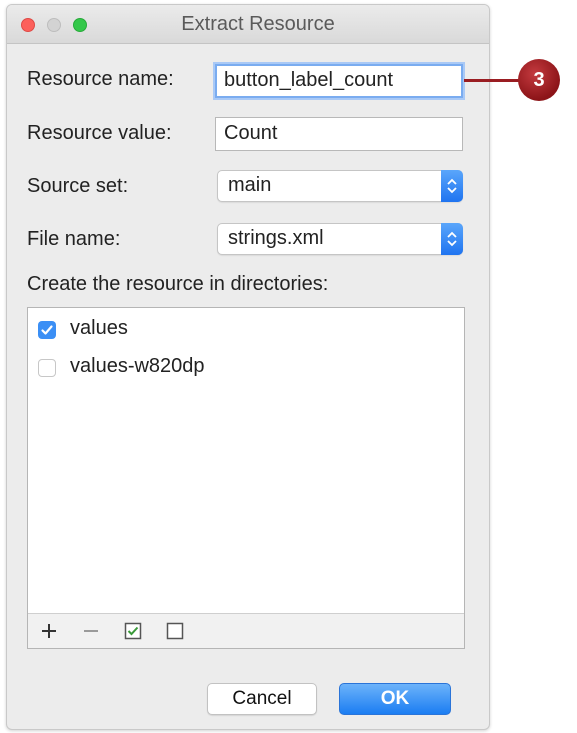 This screenshot has width=577, height=733. I want to click on directory-label: values-w820dp, so click(137, 366).